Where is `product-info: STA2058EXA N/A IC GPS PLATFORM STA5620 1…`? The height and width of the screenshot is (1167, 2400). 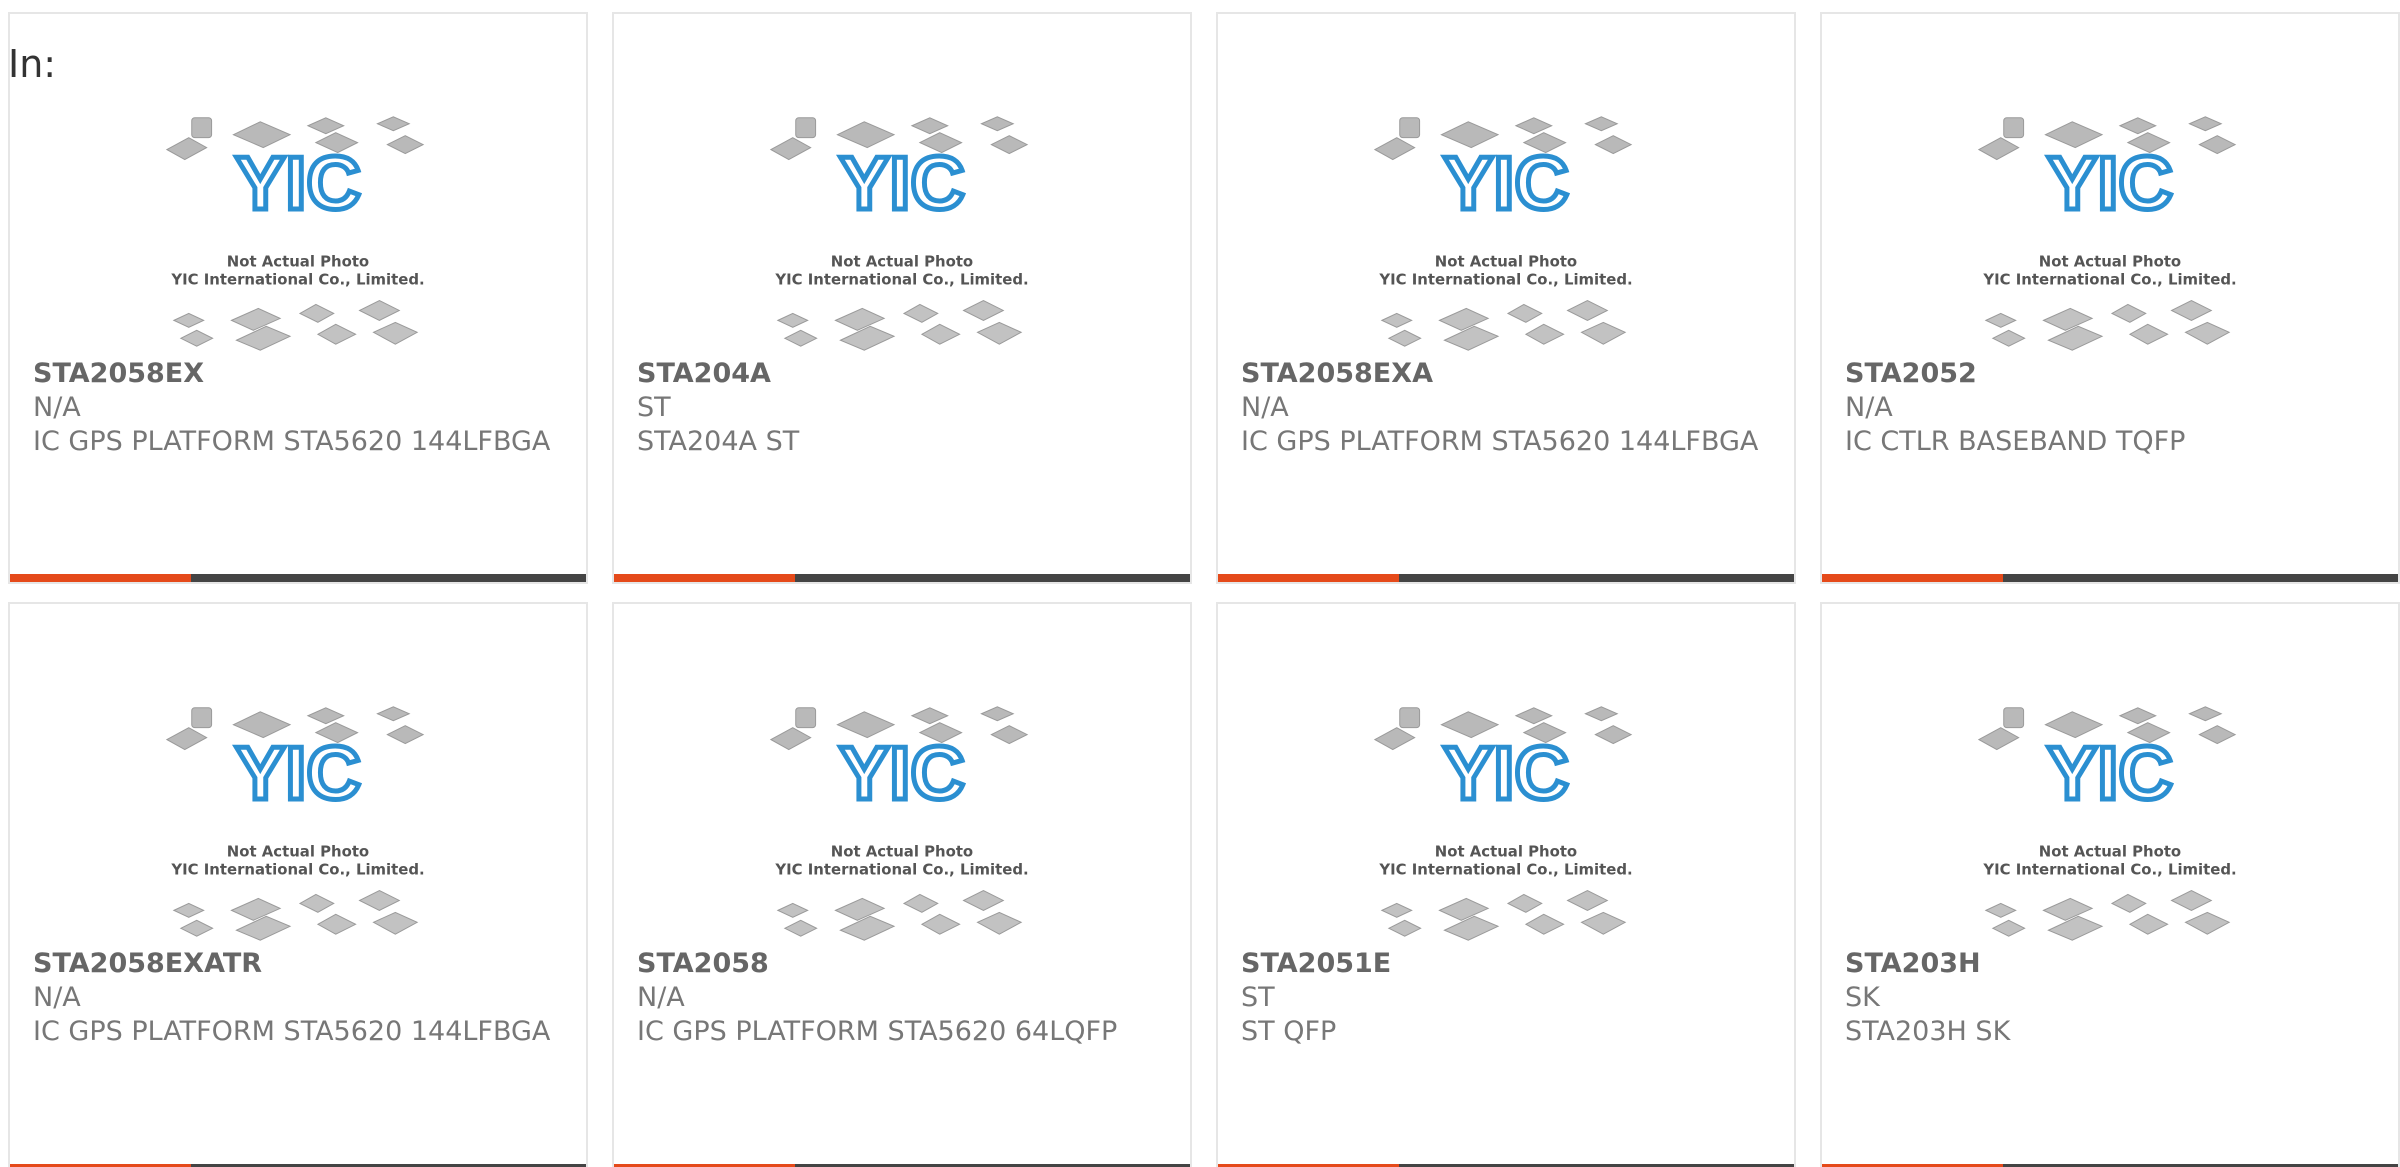 product-info: STA2058EXA N/A IC GPS PLATFORM STA5620 1… is located at coordinates (1507, 408).